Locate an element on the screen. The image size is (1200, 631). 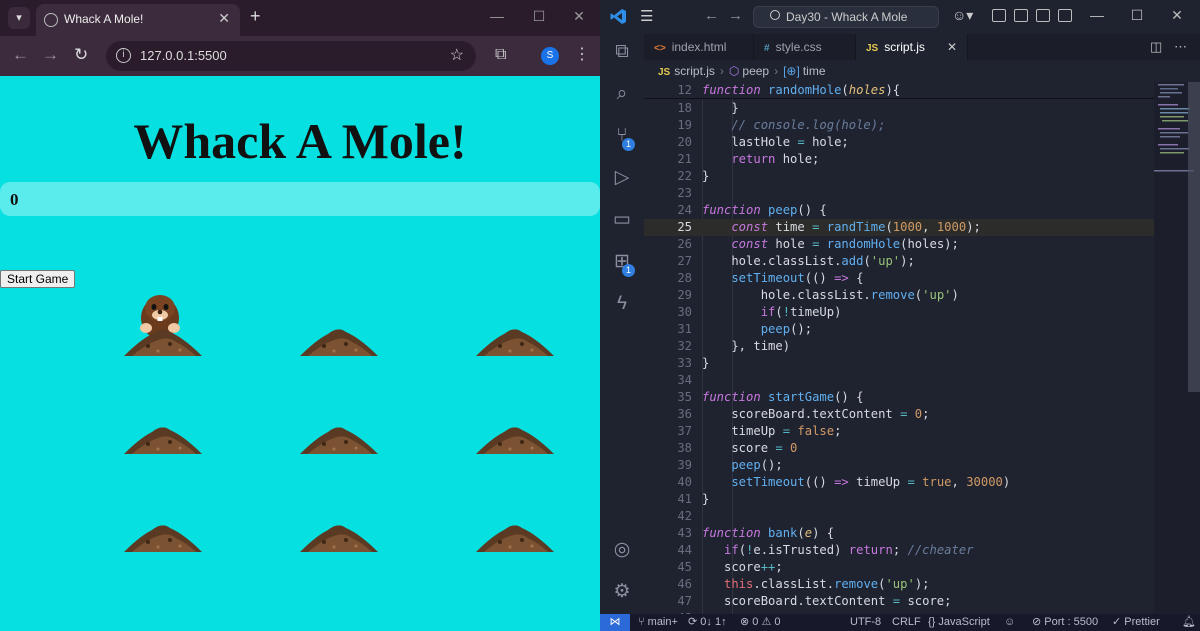
layout-panel-icon is located at coordinates (1021, 15).